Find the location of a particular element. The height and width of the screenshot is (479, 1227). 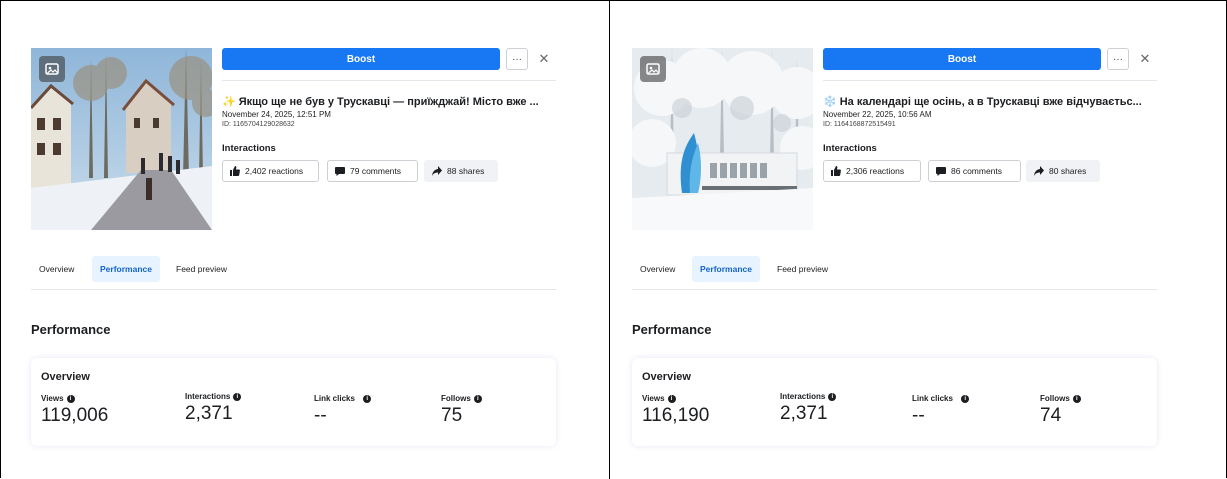

metric-value: 119,006 is located at coordinates (75, 415).